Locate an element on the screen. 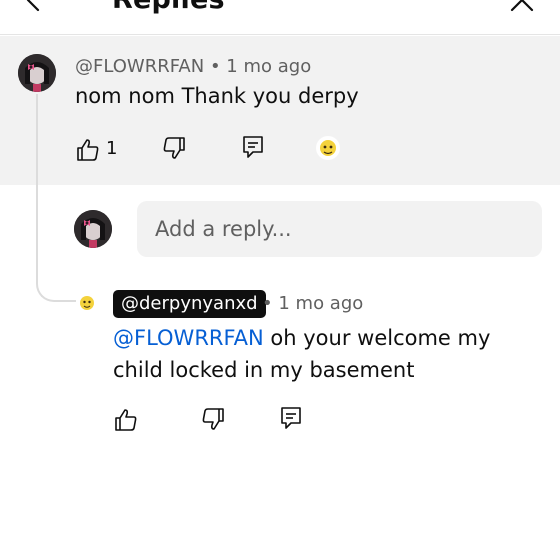  creator-avatar-icon is located at coordinates (87, 303).